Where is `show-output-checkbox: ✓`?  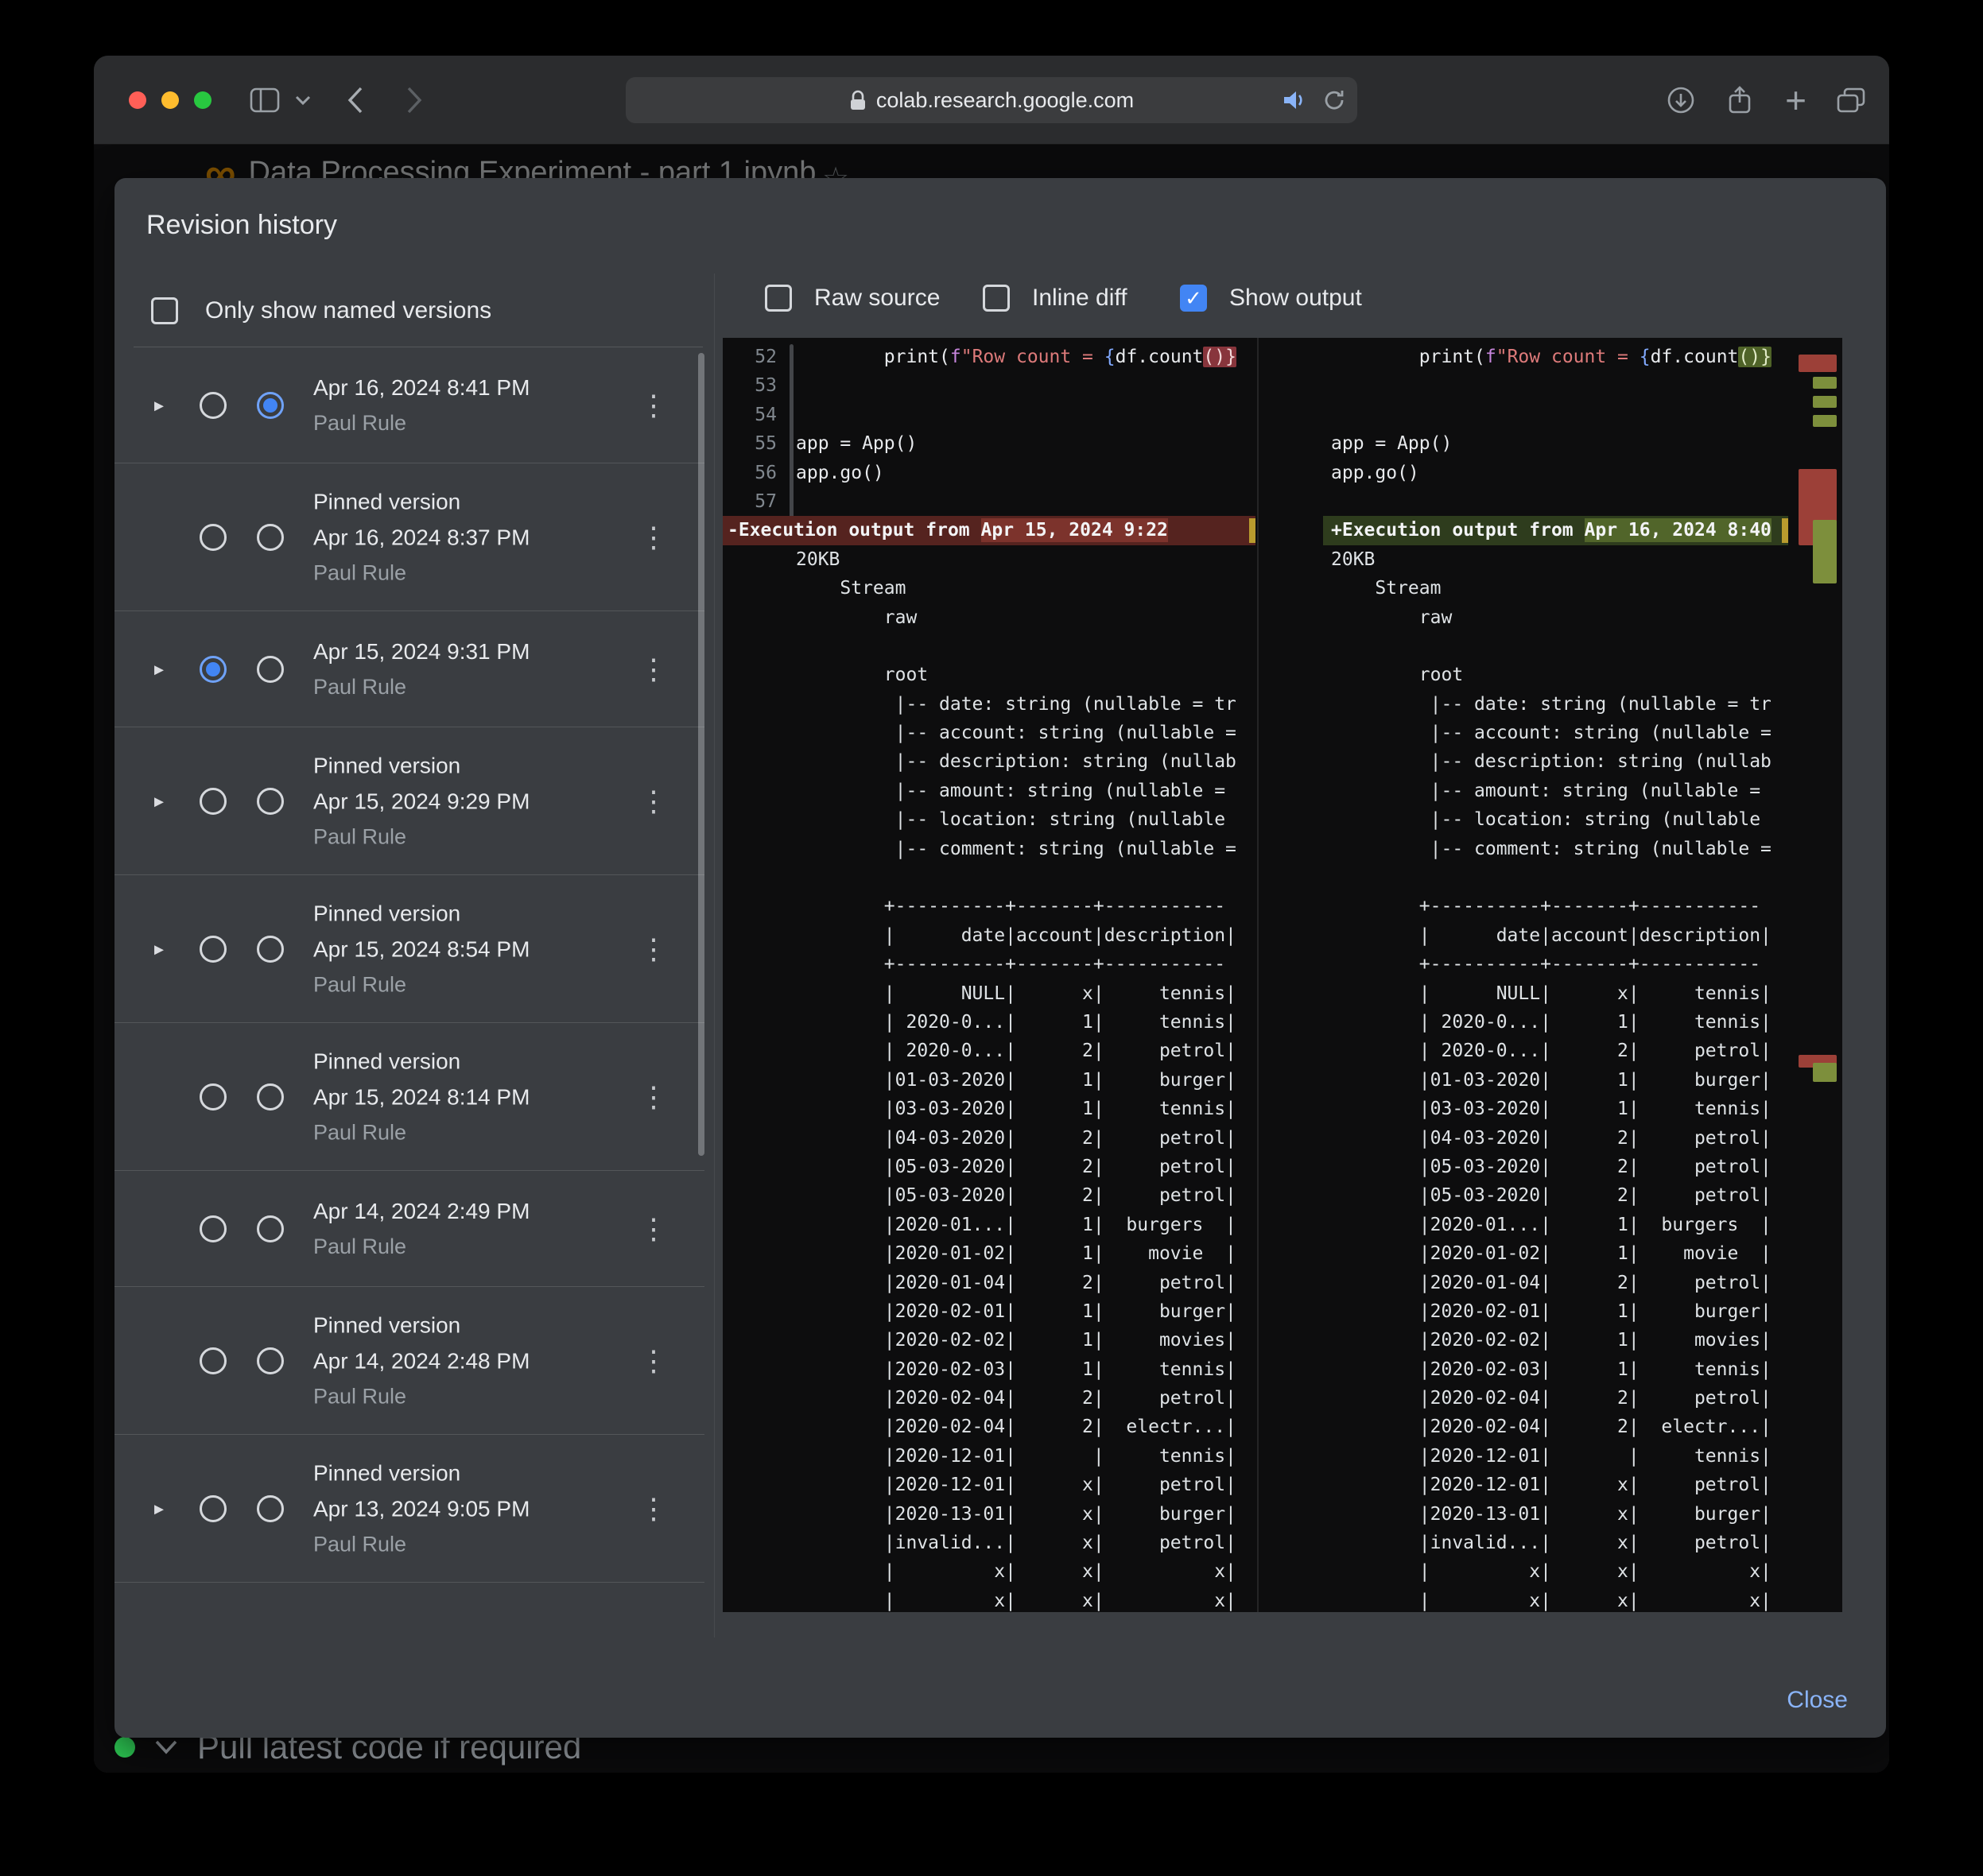
show-output-checkbox: ✓ is located at coordinates (1193, 298).